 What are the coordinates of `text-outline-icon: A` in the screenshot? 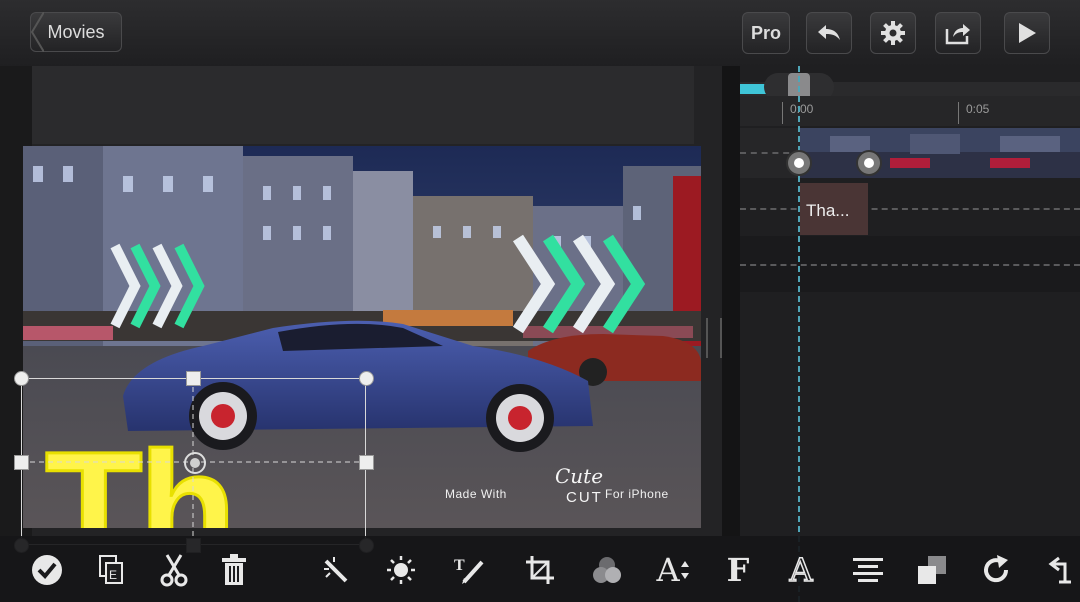 It's located at (801, 570).